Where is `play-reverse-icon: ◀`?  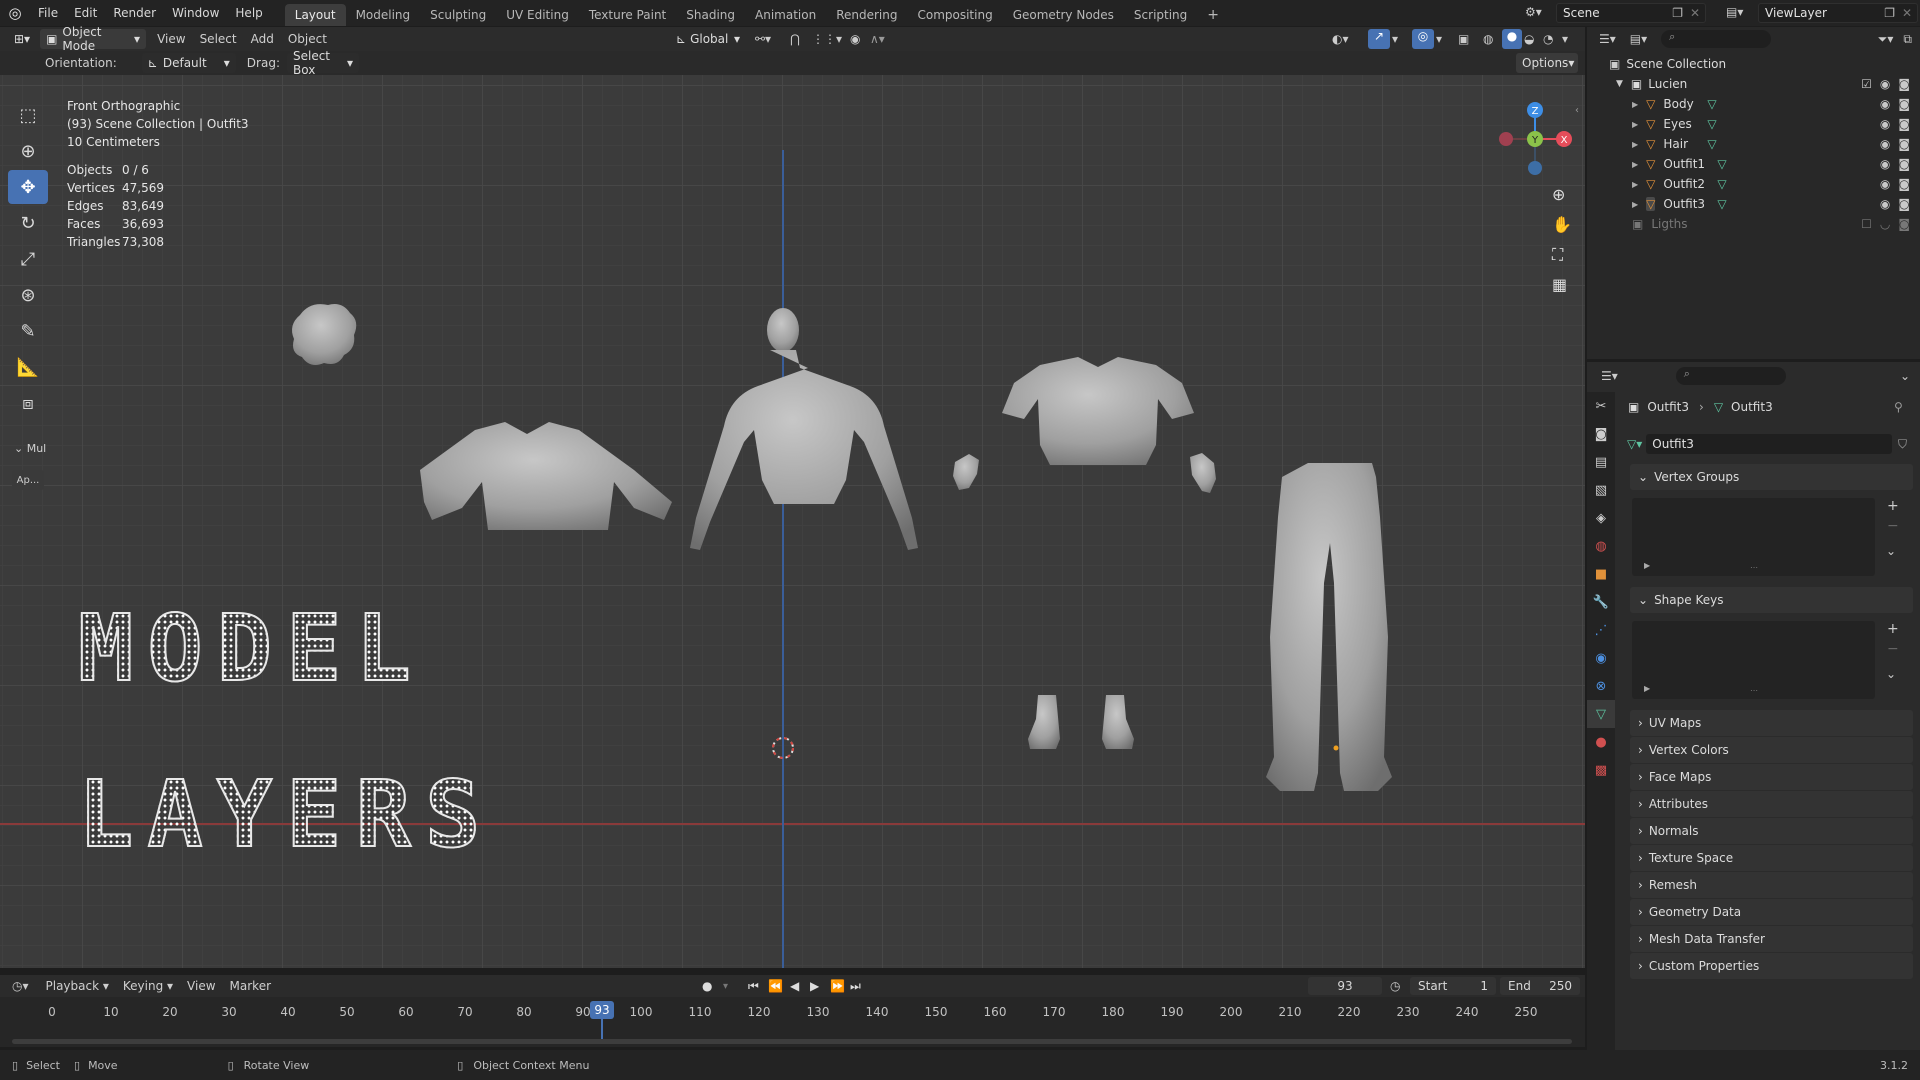 play-reverse-icon: ◀ is located at coordinates (794, 986).